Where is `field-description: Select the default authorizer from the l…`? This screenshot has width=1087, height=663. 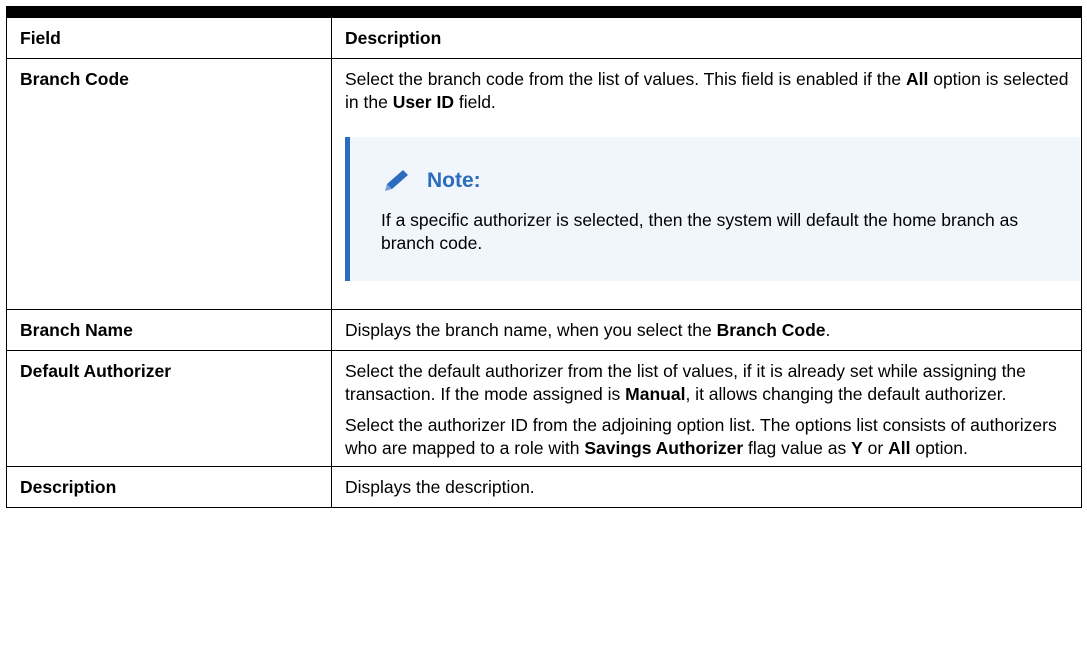 field-description: Select the default authorizer from the l… is located at coordinates (706, 408).